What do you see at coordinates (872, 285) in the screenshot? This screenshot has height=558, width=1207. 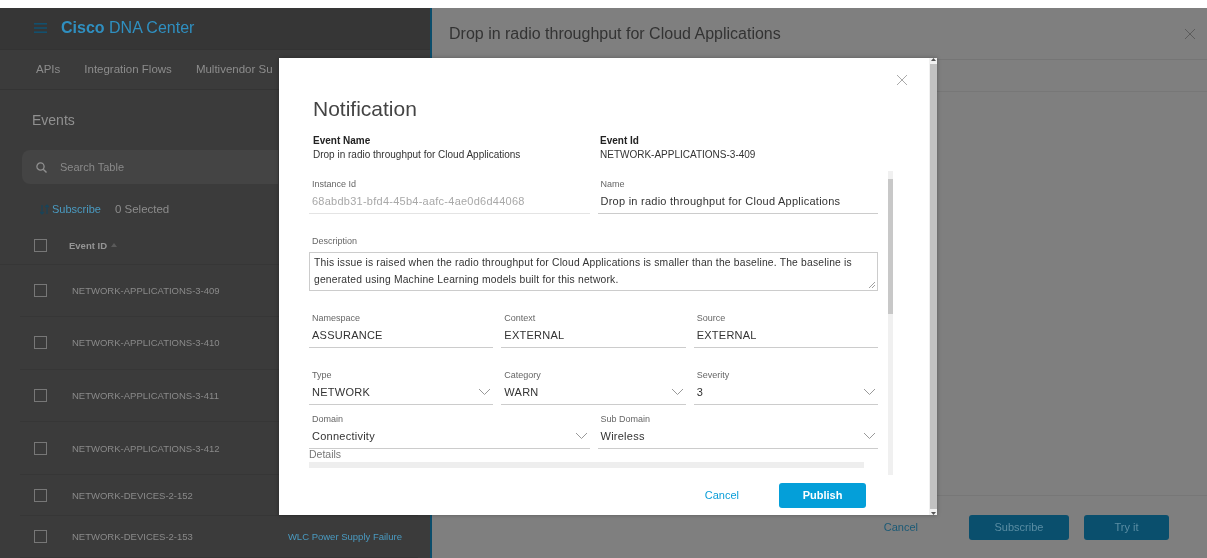 I see `resize-handle-icon` at bounding box center [872, 285].